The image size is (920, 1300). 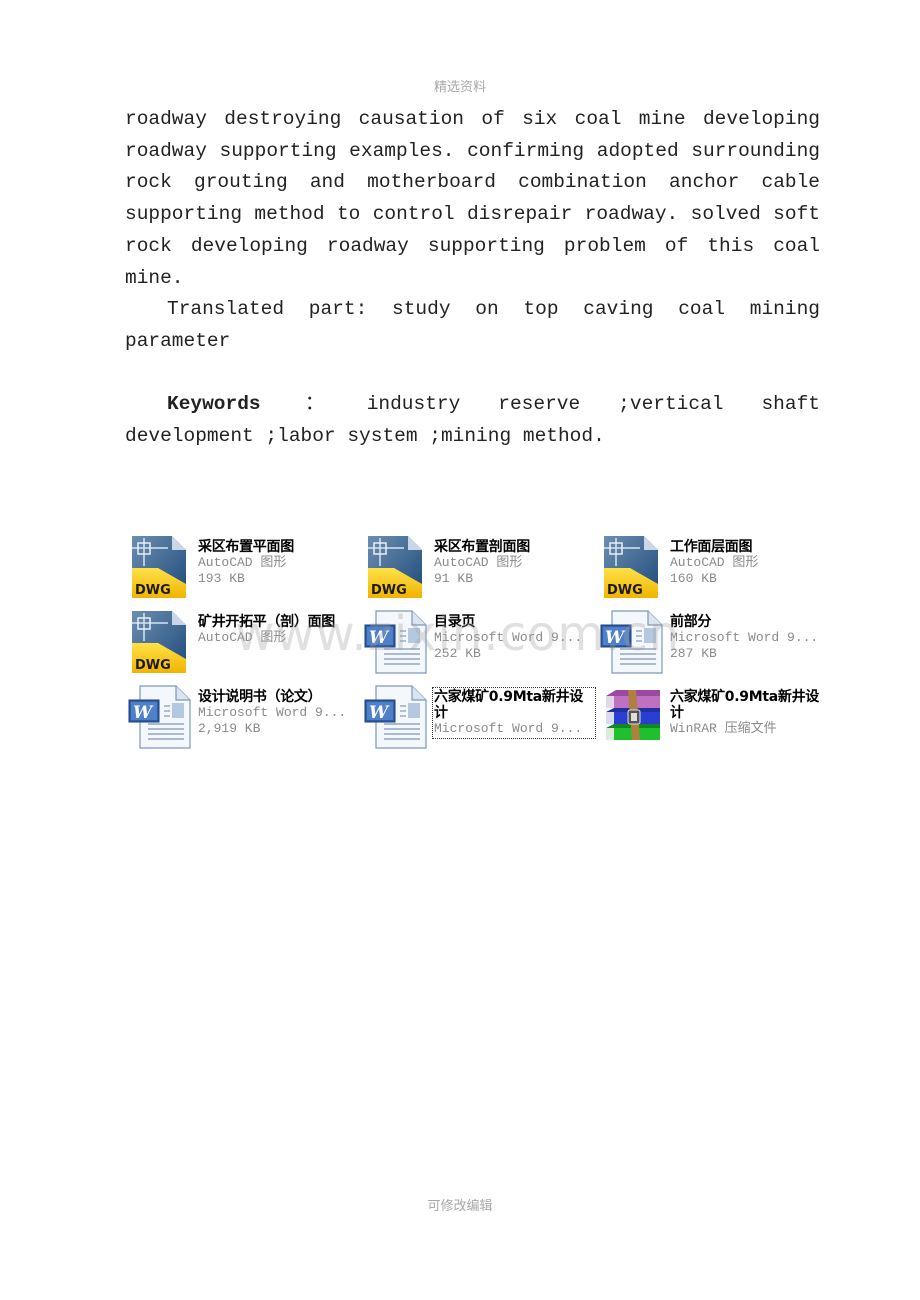 I want to click on file-item: W 设计说明书（论文） Microsoft Word 9... 2,919 KB, so click(x=245, y=718).